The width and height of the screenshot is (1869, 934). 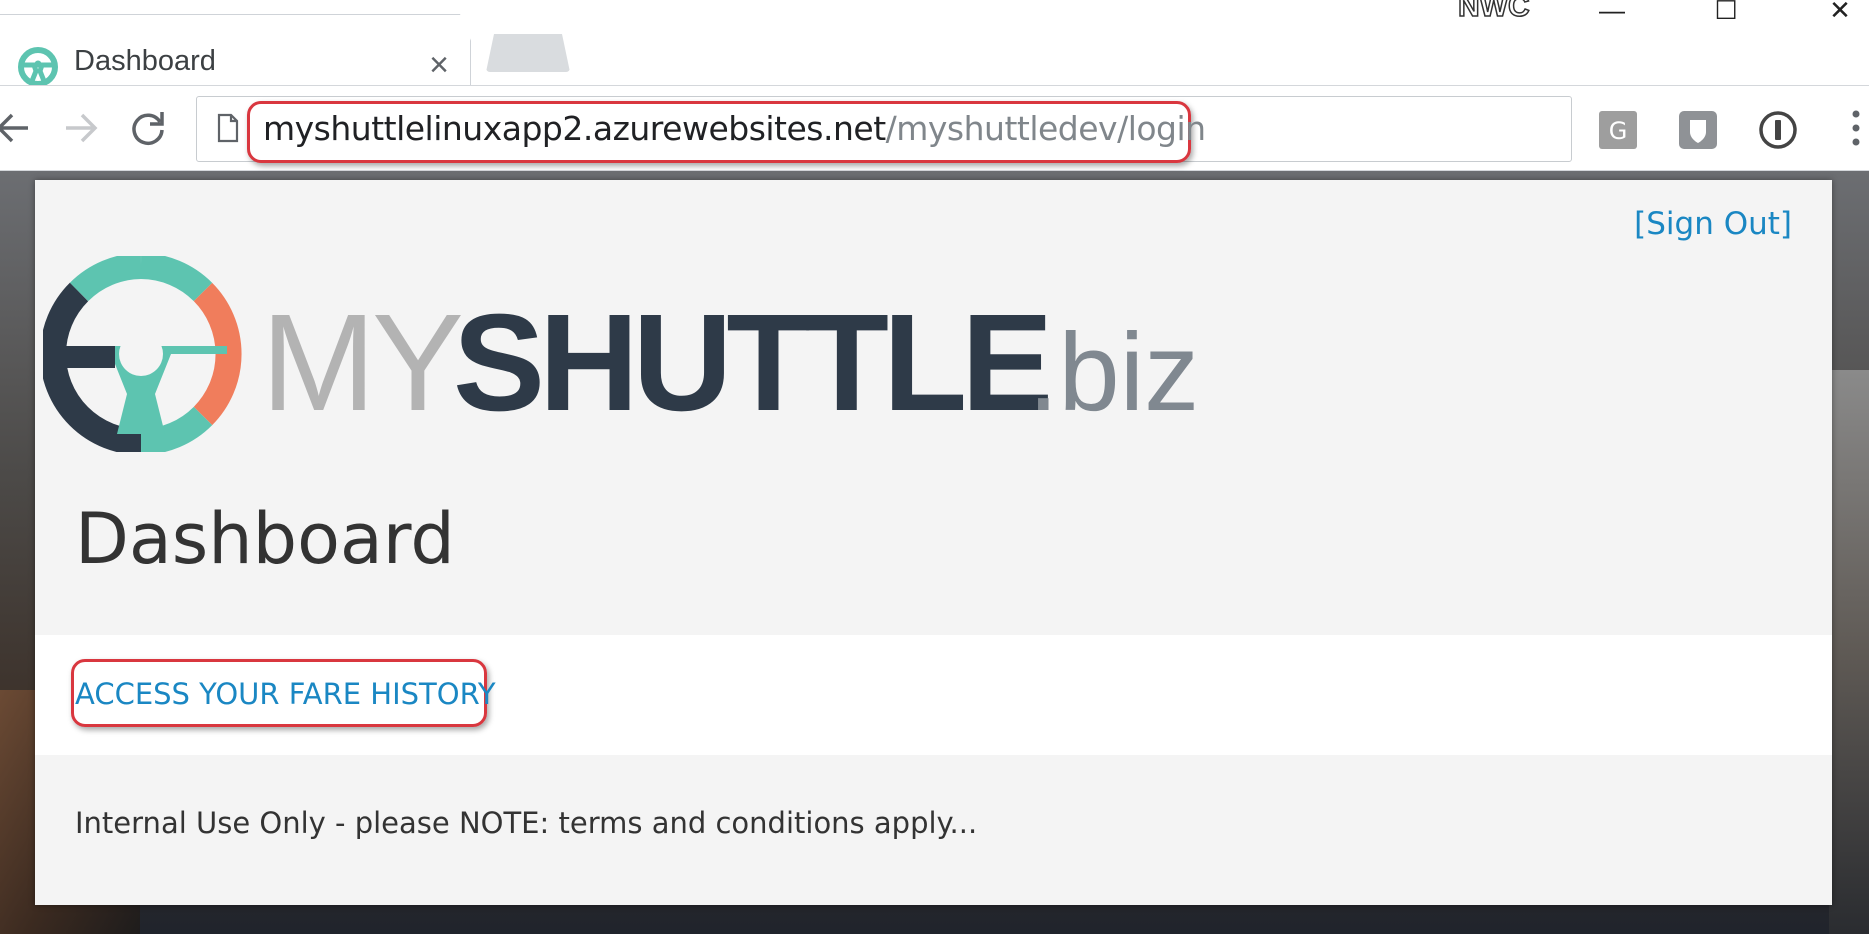 I want to click on google-translate-icon: G, so click(x=1618, y=130).